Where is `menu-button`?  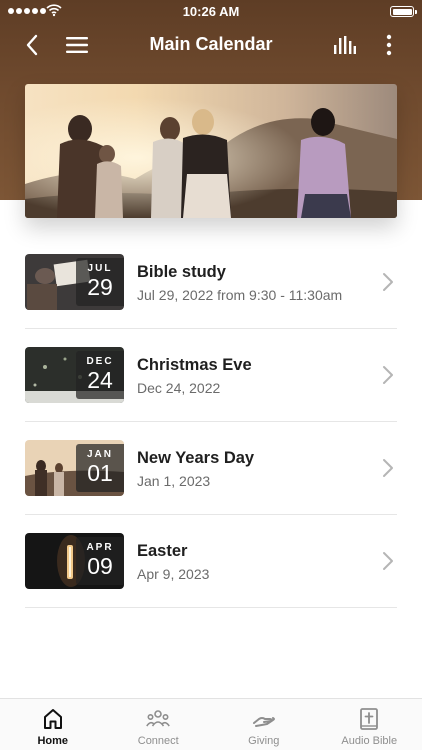
menu-button is located at coordinates (77, 45).